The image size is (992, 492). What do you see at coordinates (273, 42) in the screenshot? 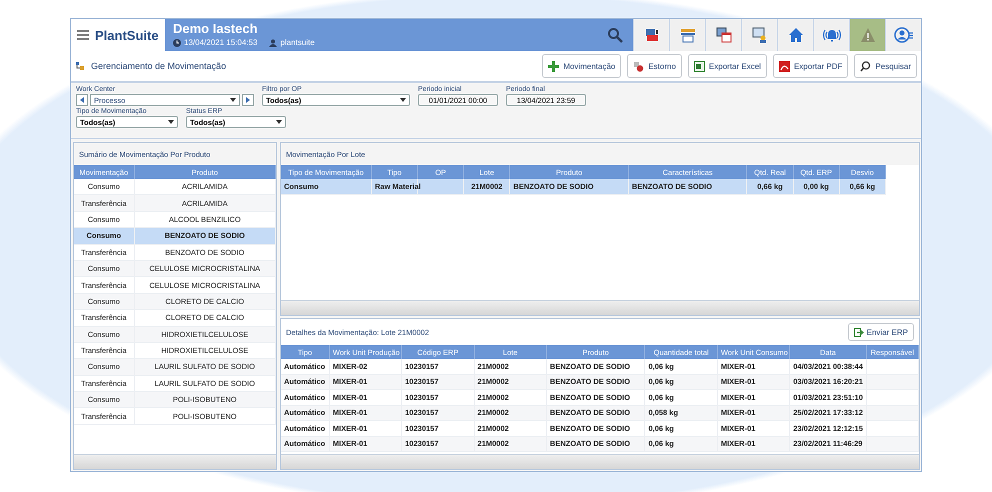
I see `user-icon` at bounding box center [273, 42].